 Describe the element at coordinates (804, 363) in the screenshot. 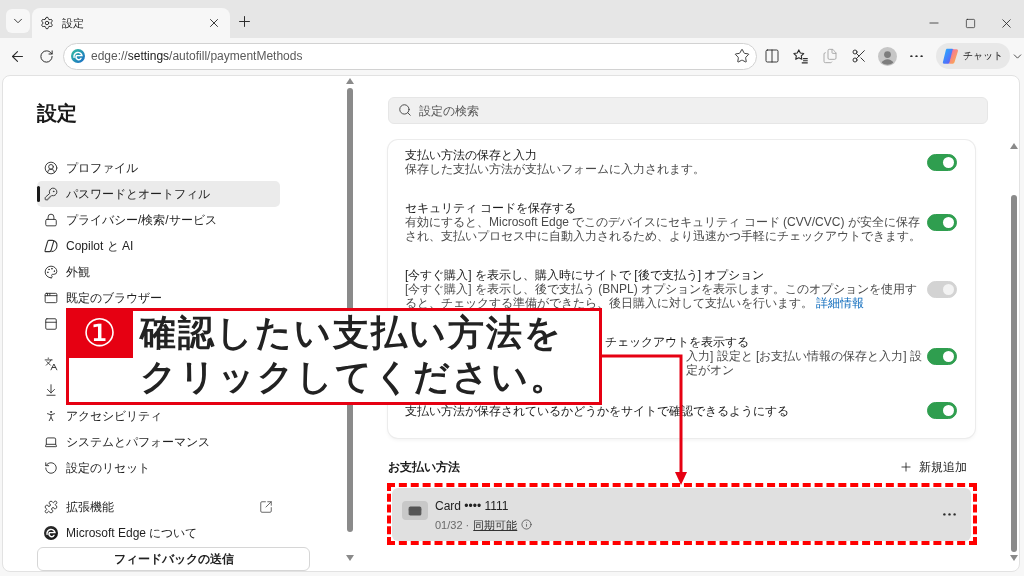

I see `setting-description: 入力] 設定と [お支払い情報の保存と入力] 設定がオン` at that location.